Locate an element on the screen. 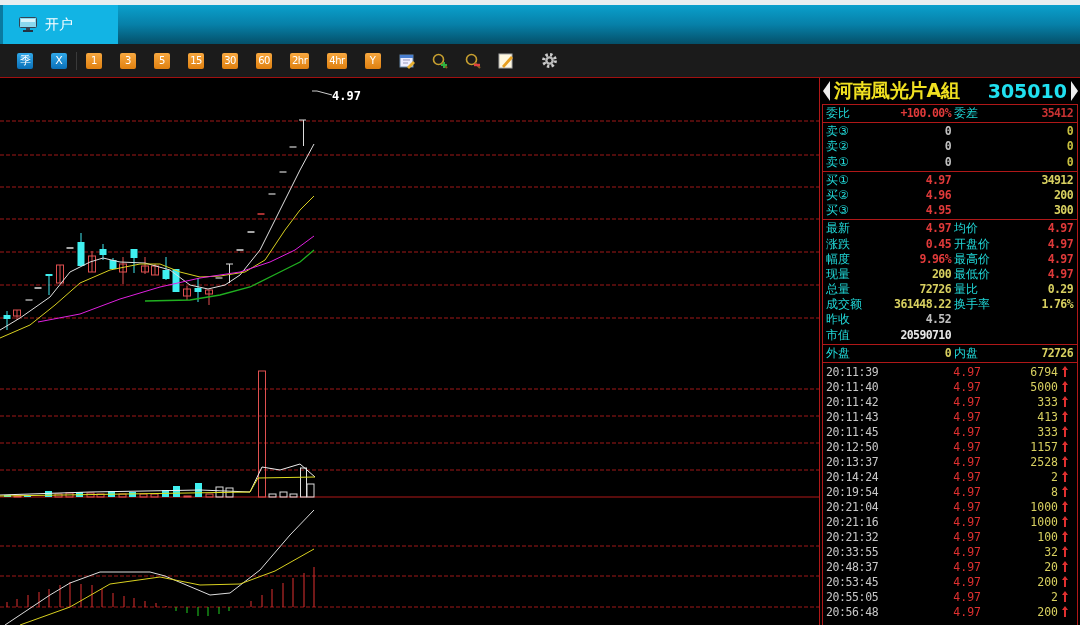  settings-icon is located at coordinates (549, 60).